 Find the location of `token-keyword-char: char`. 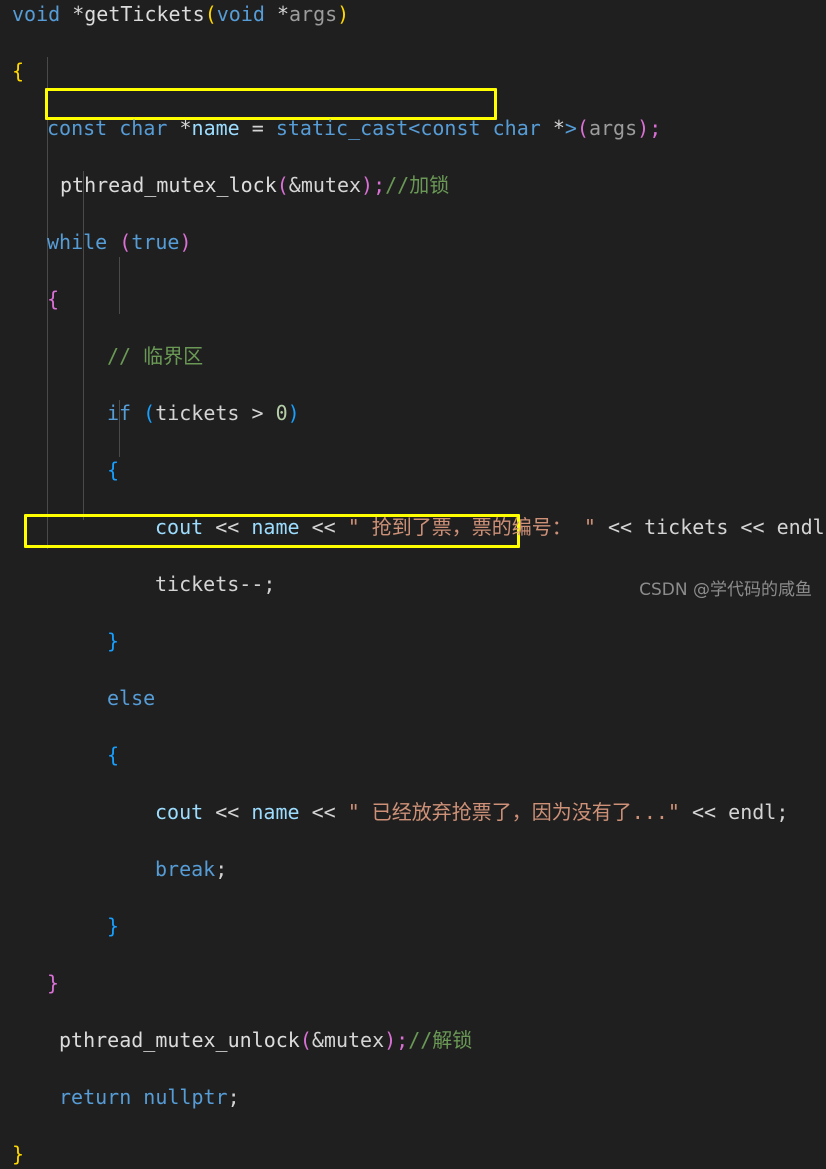

token-keyword-char: char is located at coordinates (143, 128).